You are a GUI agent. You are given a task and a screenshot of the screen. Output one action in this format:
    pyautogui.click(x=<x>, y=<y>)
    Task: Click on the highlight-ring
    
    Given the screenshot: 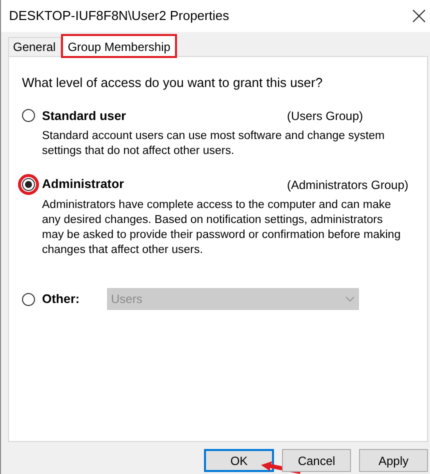 What is the action you would take?
    pyautogui.click(x=28, y=185)
    